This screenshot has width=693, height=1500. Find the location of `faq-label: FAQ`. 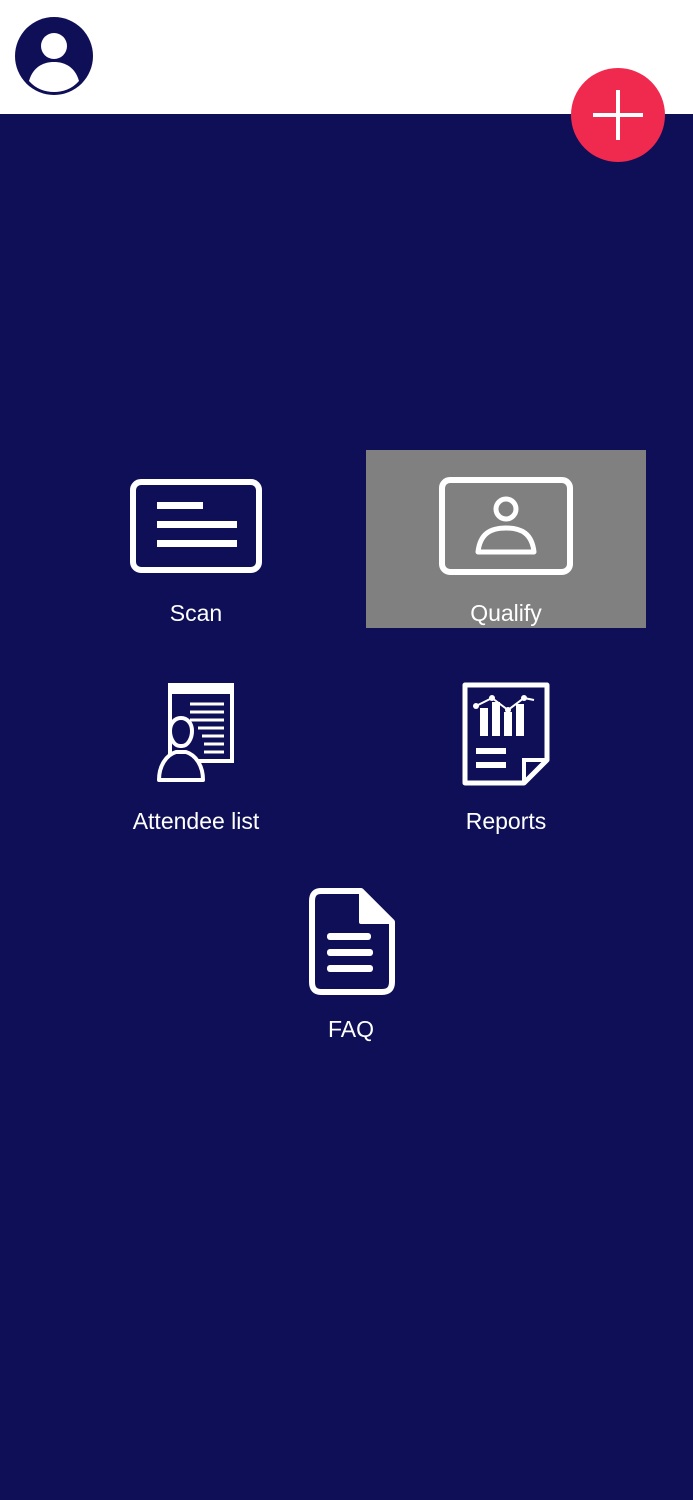

faq-label: FAQ is located at coordinates (350, 1029).